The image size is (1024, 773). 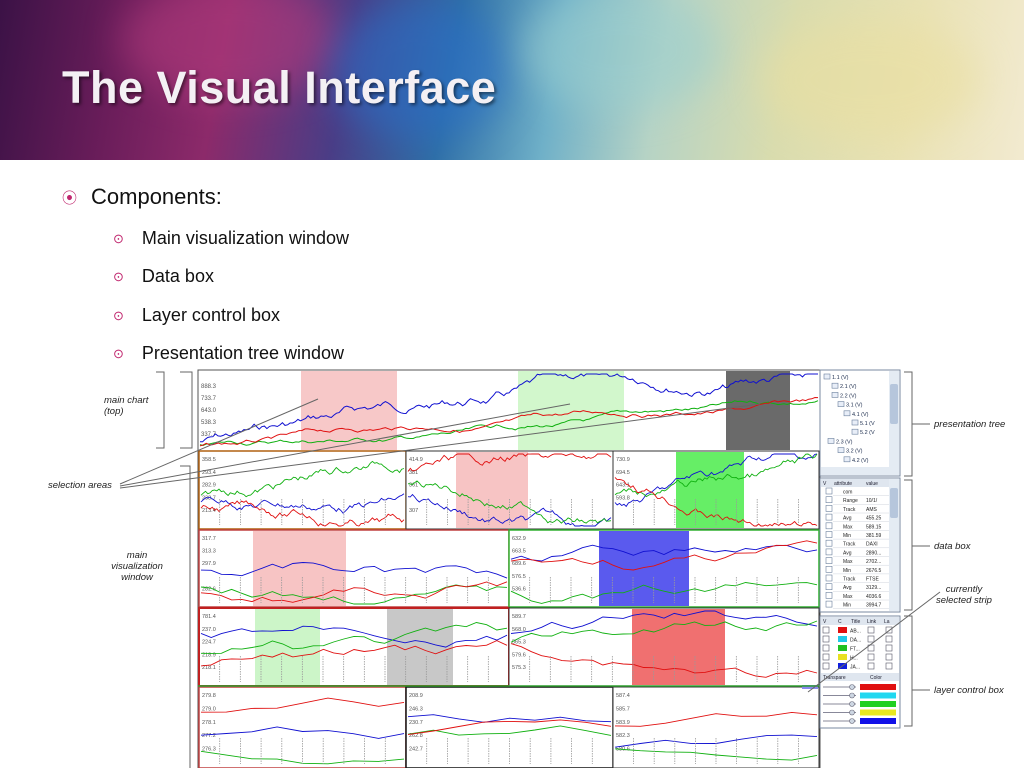 I want to click on tick-label: 689.6, so click(x=519, y=564).